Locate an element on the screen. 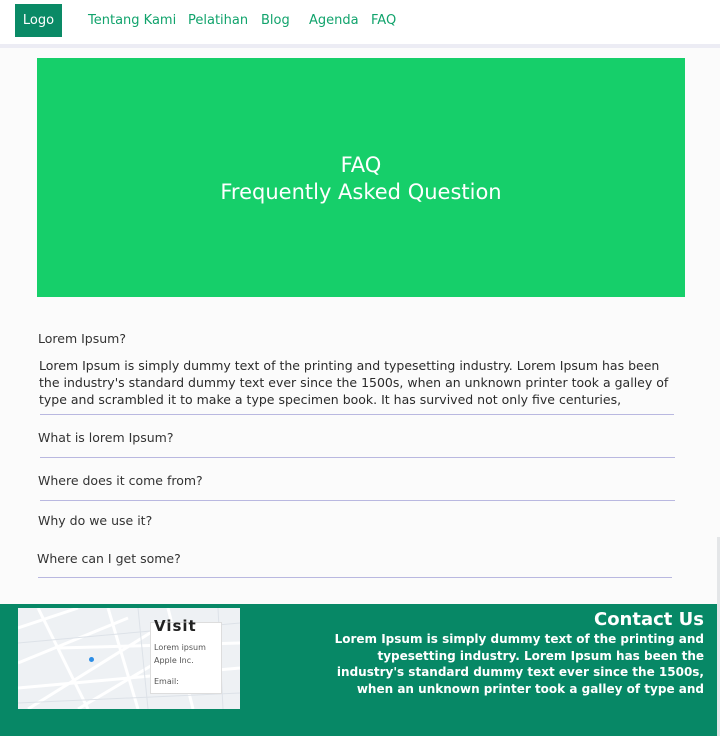  map-info-card: Visit Lorem ipsum Apple Inc. Email: is located at coordinates (186, 655).